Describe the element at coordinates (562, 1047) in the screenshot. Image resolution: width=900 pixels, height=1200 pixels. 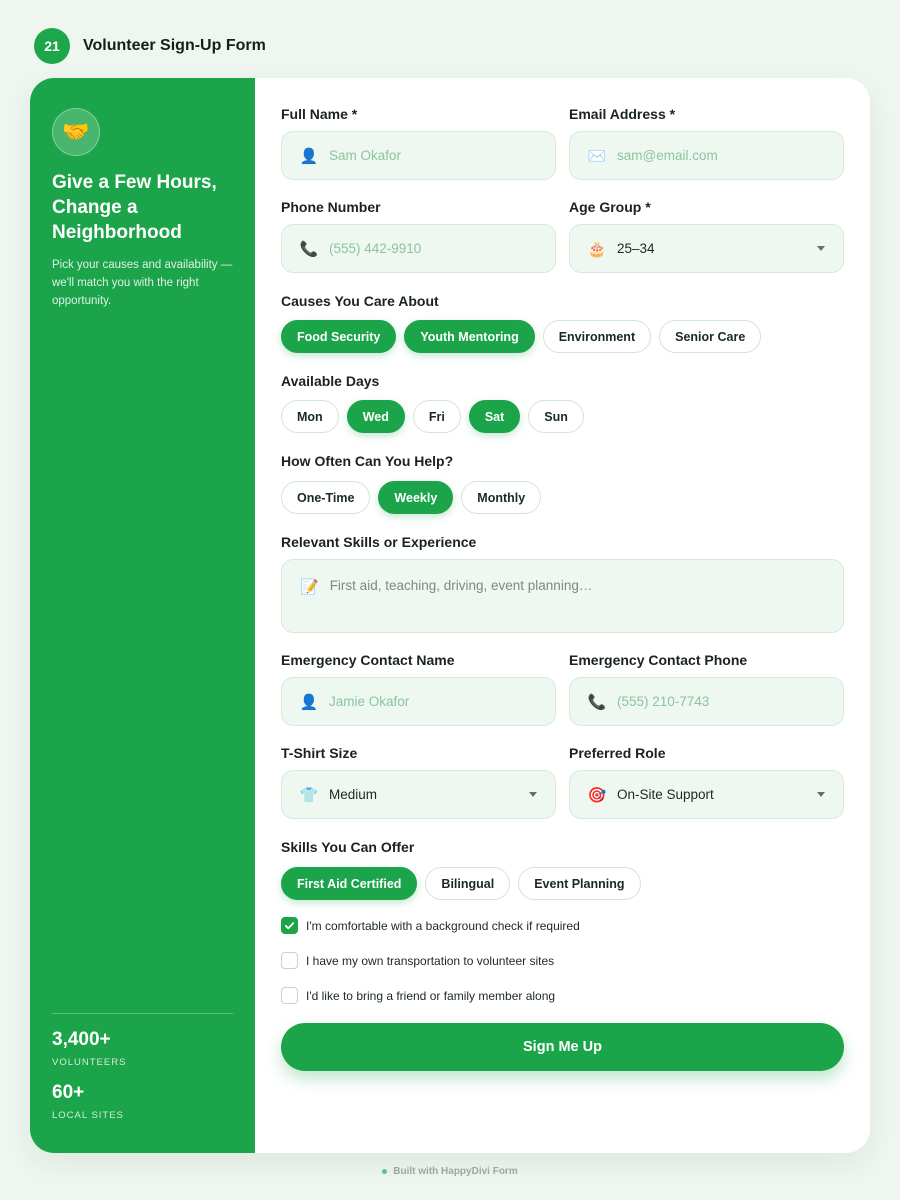
I see `sign-me-up-button: Sign Me Up` at that location.